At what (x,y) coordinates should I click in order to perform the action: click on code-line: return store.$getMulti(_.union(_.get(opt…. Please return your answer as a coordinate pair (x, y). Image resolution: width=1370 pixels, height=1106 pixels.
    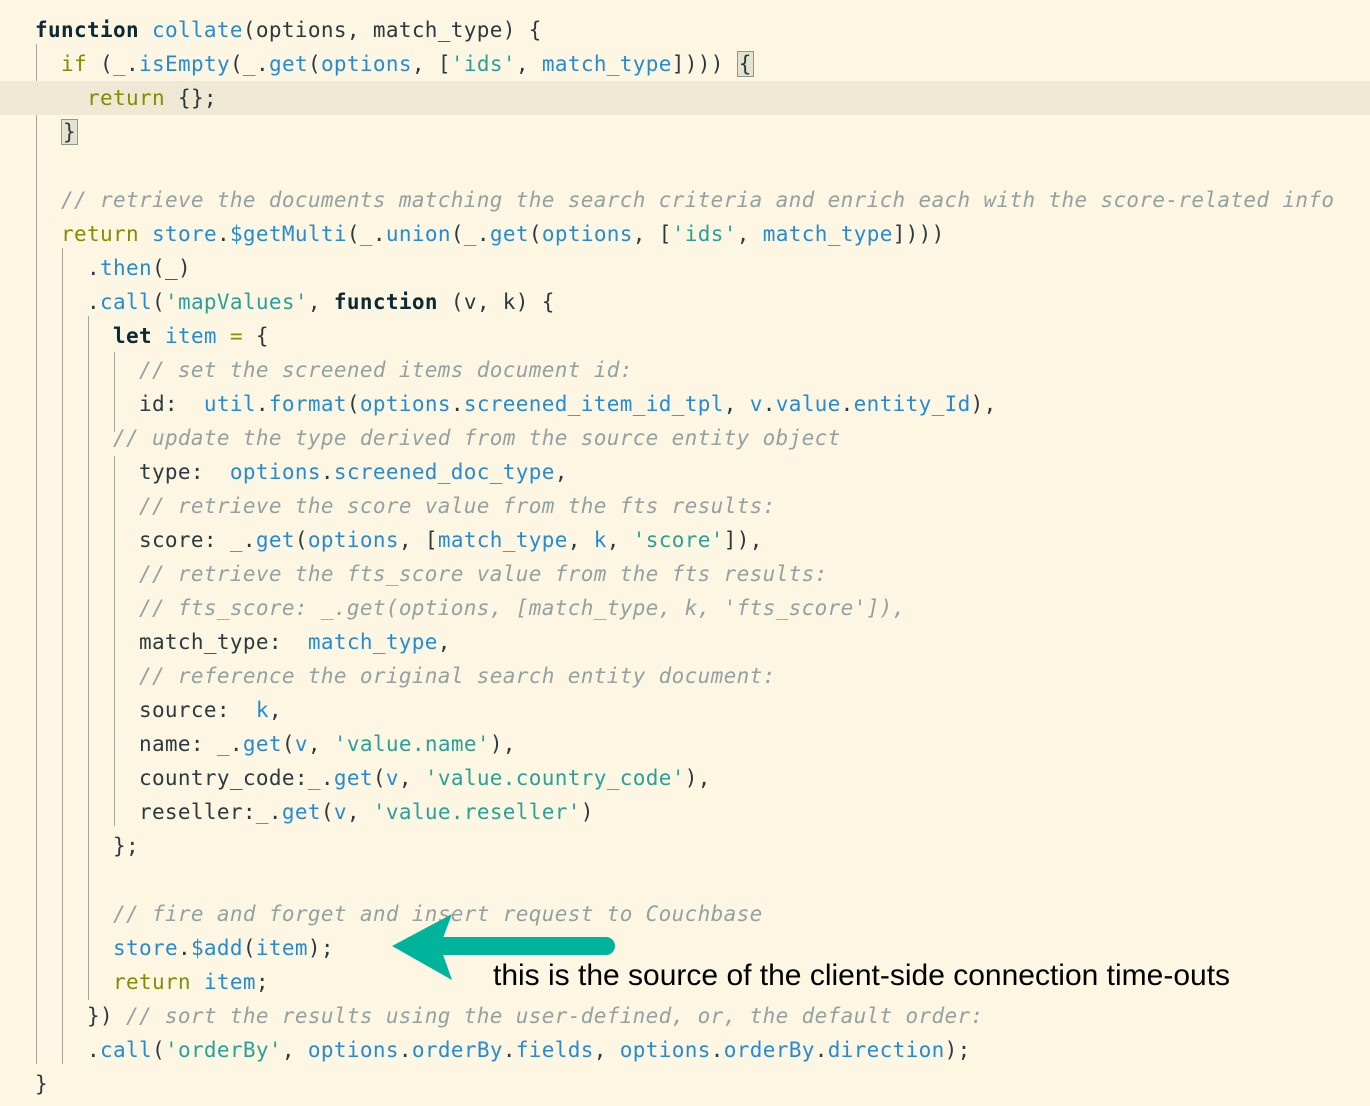
    Looking at the image, I should click on (685, 234).